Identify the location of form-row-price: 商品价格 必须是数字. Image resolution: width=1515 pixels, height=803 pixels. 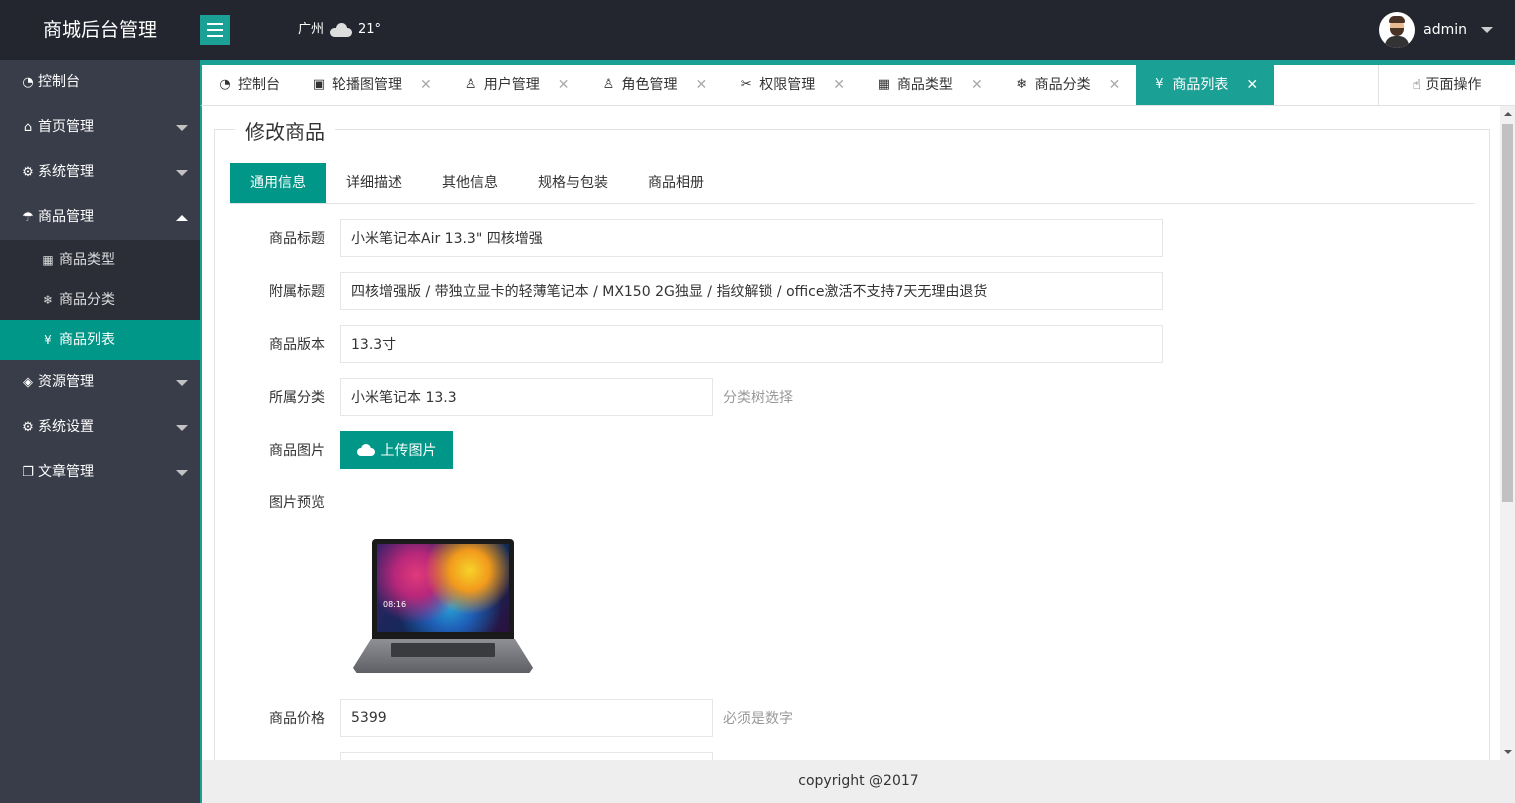
(504, 718).